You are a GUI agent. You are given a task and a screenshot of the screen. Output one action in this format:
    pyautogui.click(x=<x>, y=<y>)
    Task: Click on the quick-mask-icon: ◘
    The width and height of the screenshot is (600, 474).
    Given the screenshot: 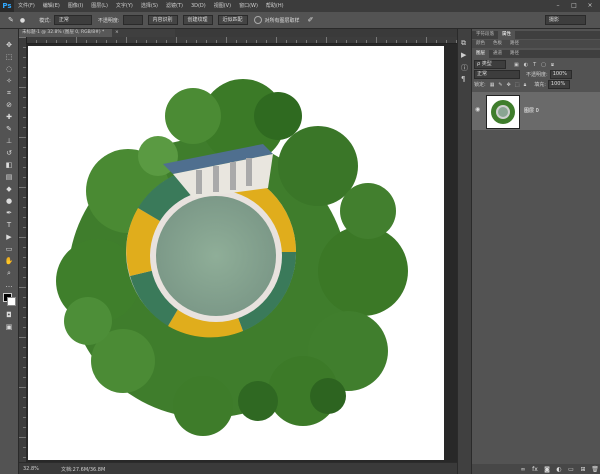 What is the action you would take?
    pyautogui.click(x=9, y=315)
    